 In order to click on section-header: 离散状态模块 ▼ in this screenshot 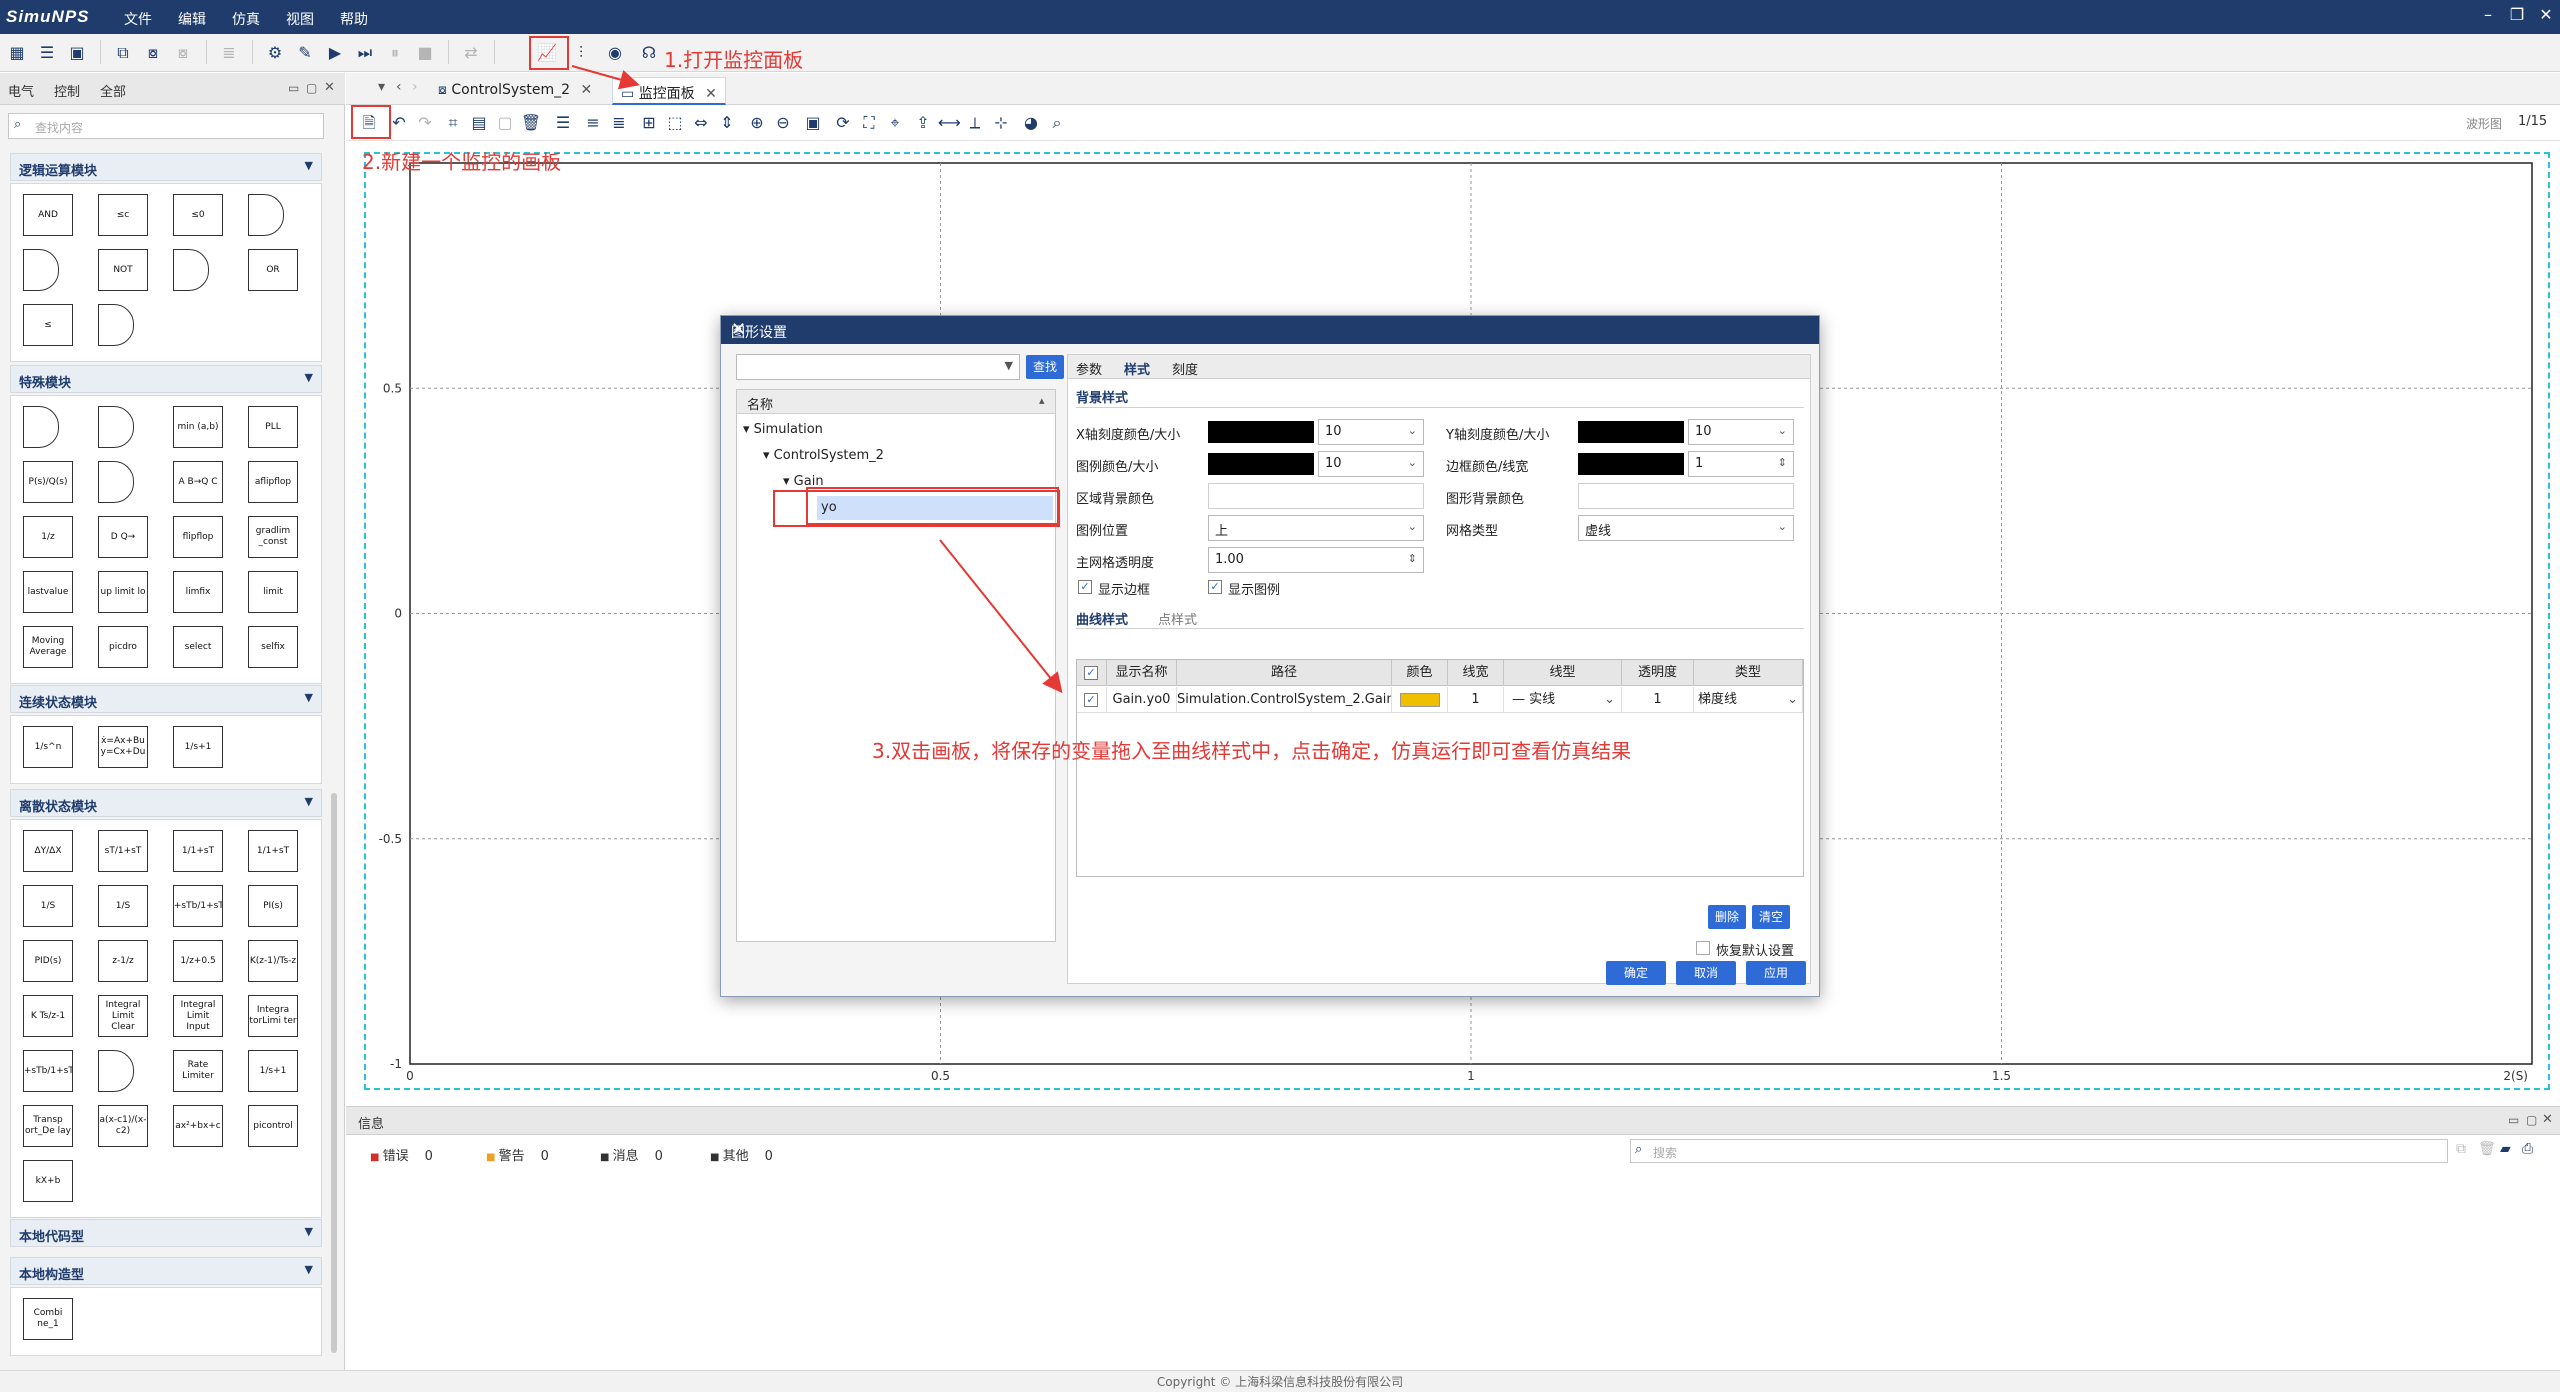, I will do `click(166, 803)`.